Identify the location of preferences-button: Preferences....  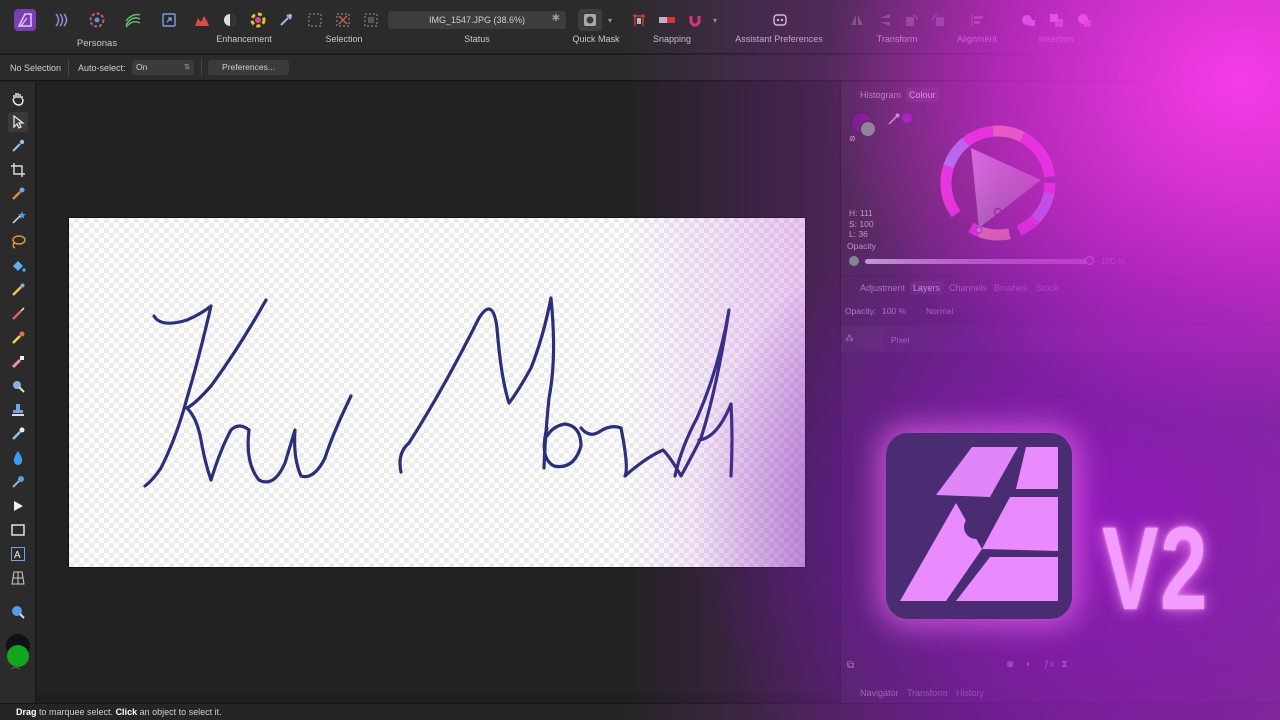
(248, 67).